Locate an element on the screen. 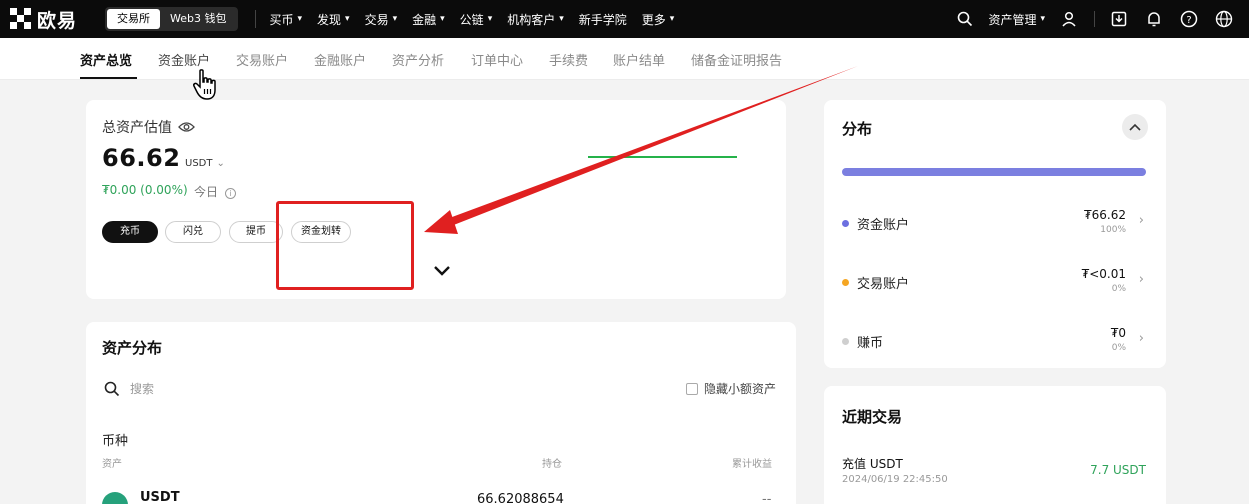 The image size is (1249, 504). hand-pointer-cursor-icon is located at coordinates (204, 84).